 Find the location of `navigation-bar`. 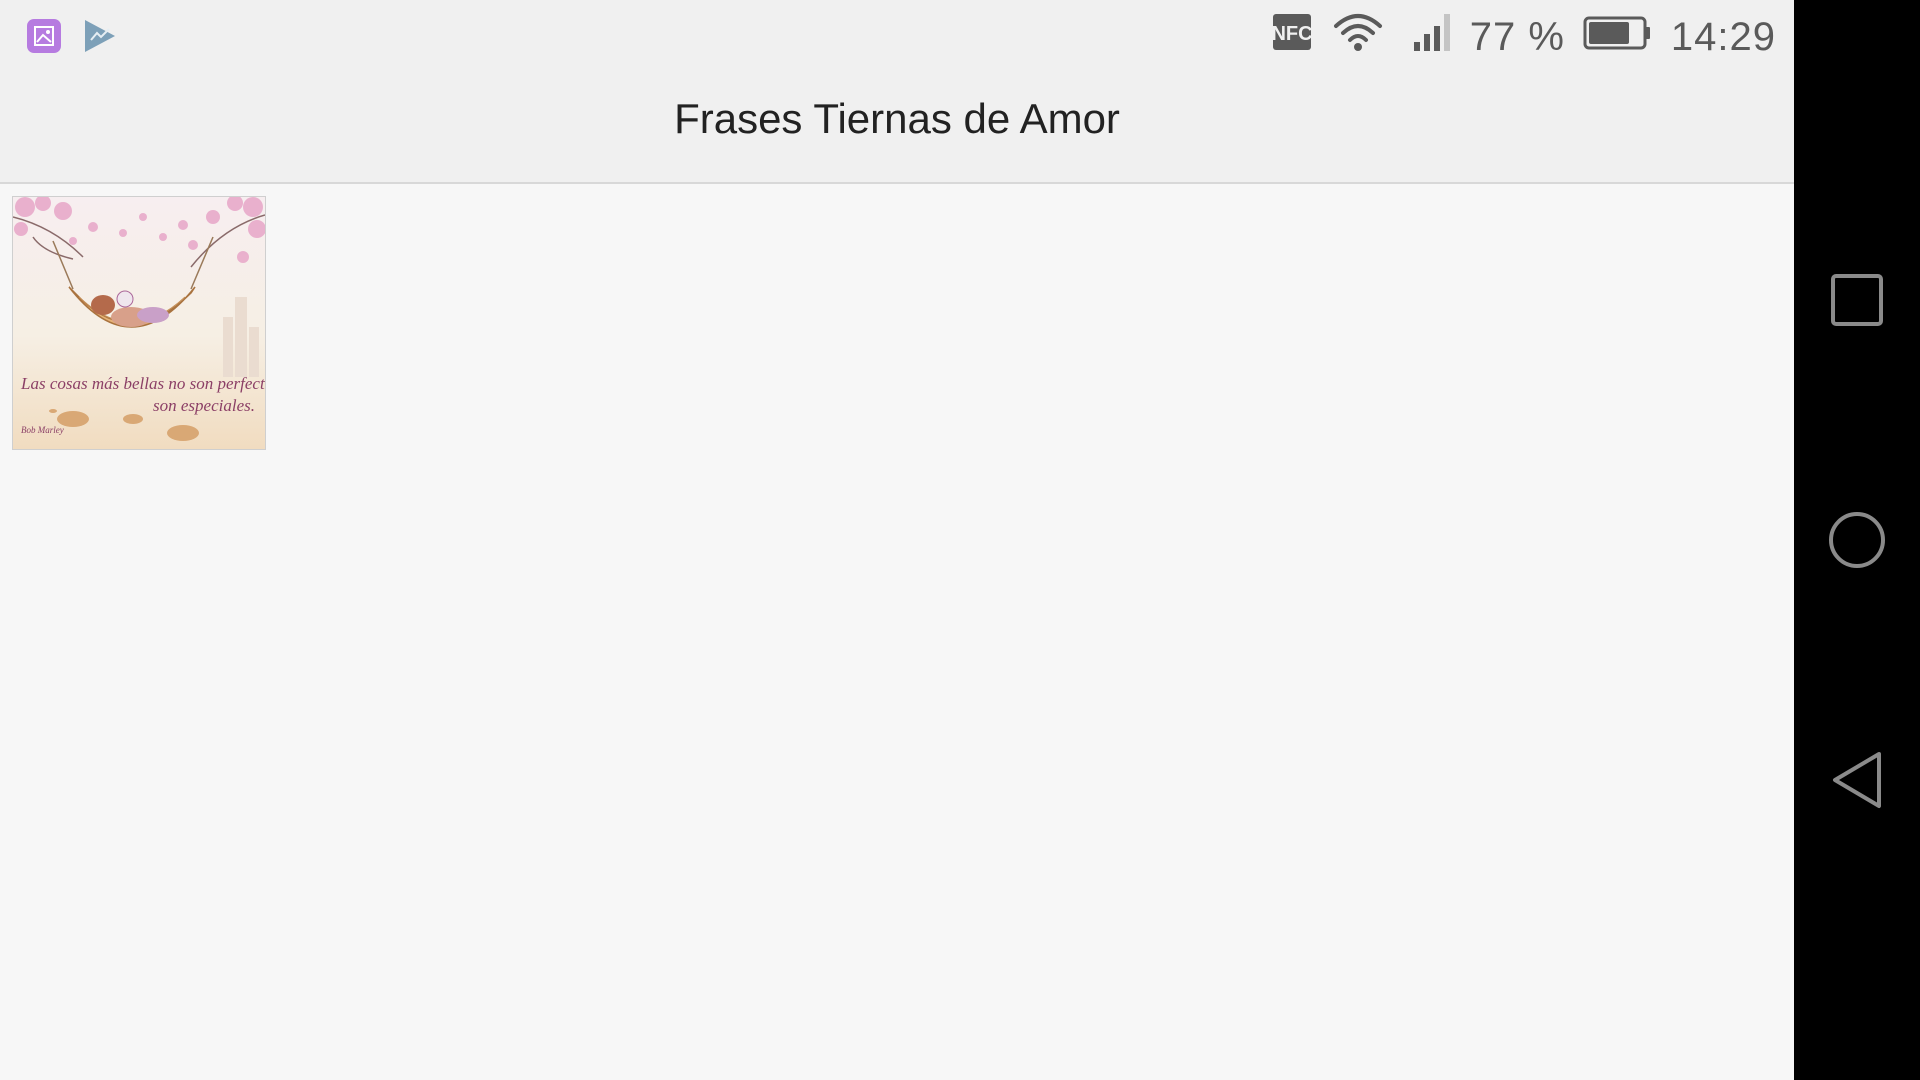

navigation-bar is located at coordinates (1857, 540).